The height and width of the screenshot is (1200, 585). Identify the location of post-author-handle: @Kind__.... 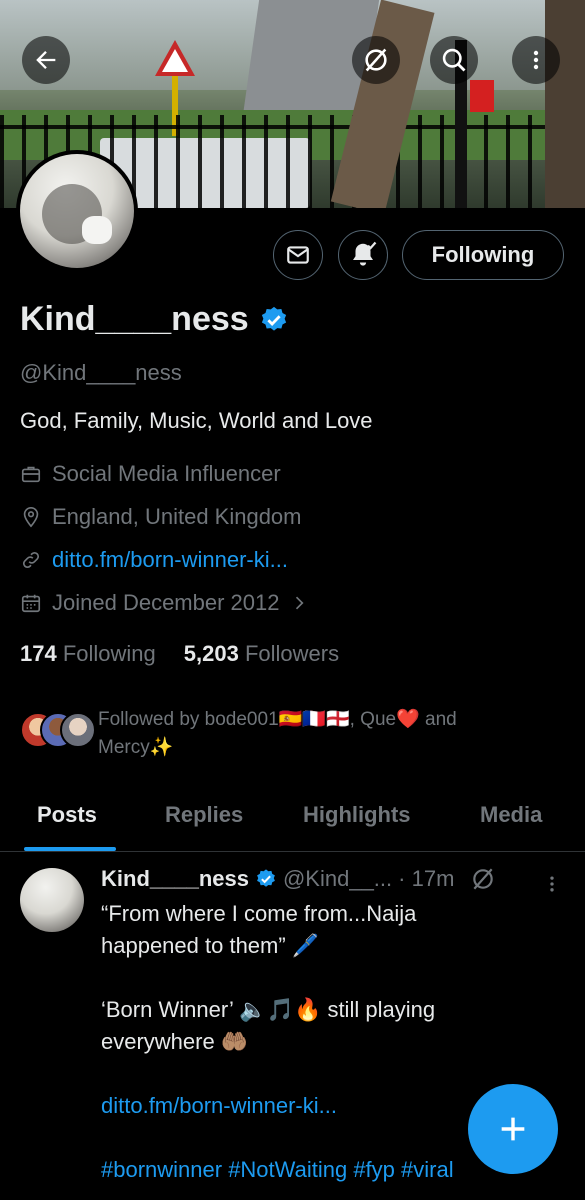
(337, 878).